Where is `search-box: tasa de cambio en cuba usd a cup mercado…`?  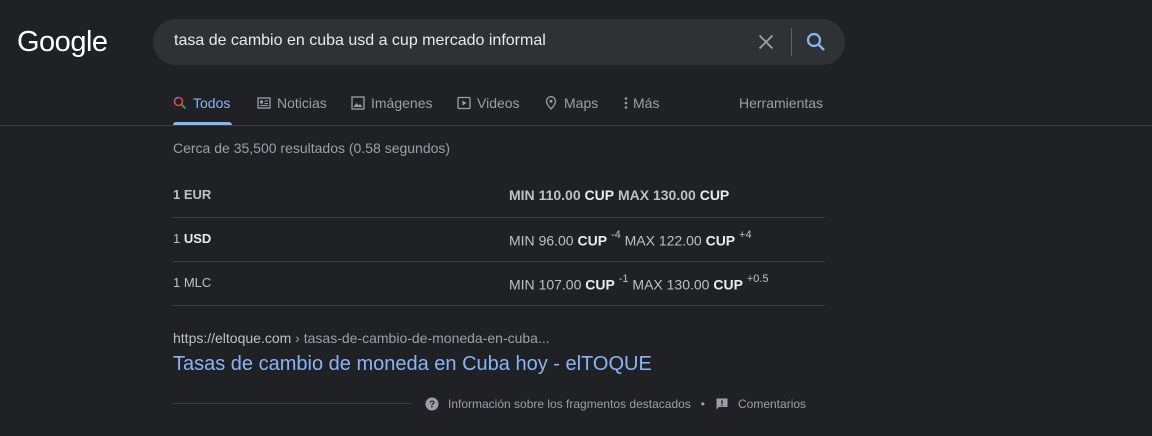
search-box: tasa de cambio en cuba usd a cup mercado… is located at coordinates (499, 42).